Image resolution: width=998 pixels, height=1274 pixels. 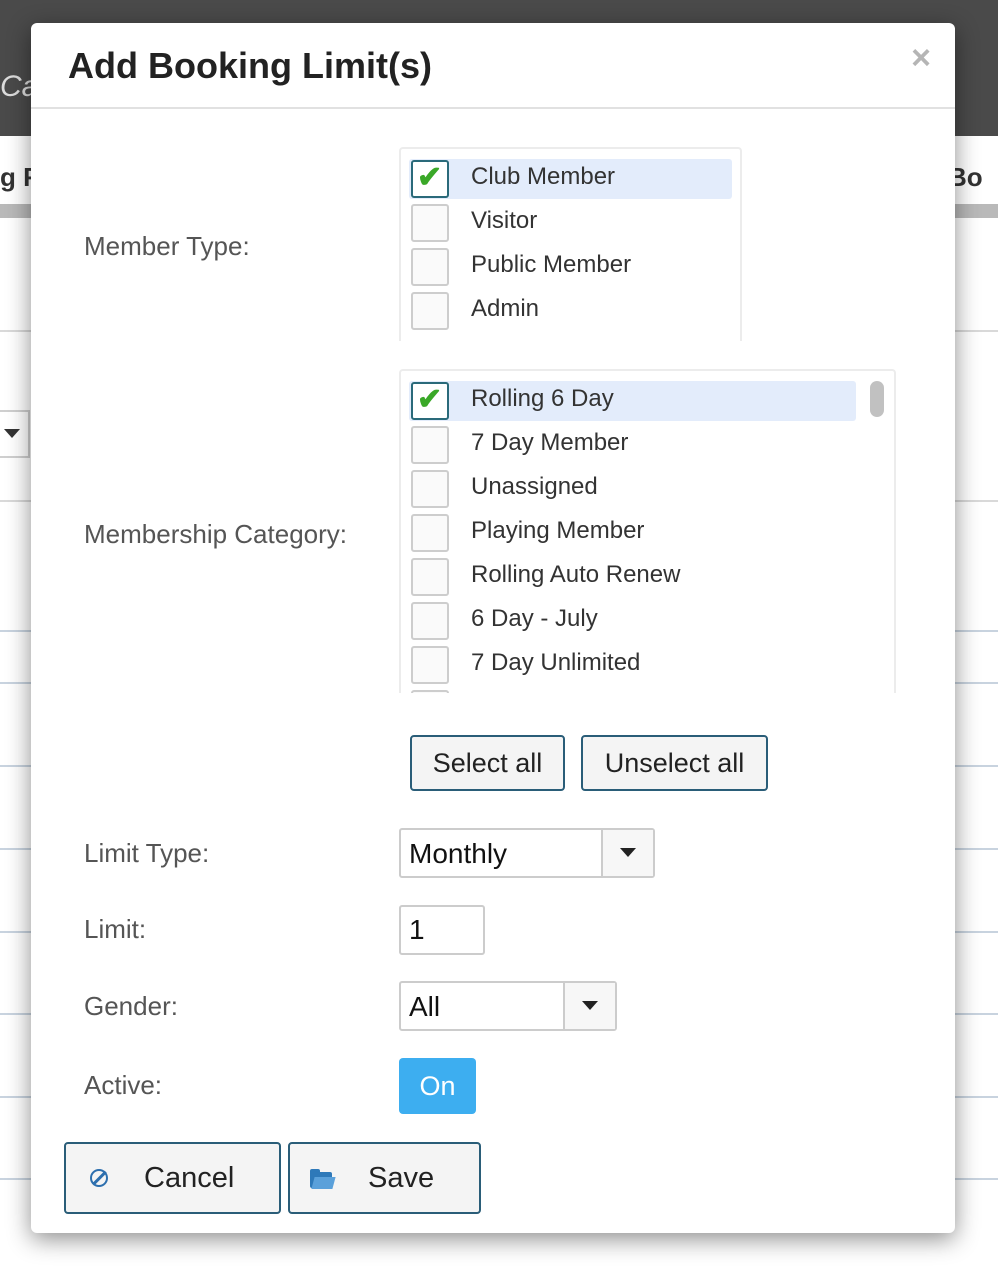 What do you see at coordinates (632, 621) in the screenshot?
I see `membership-category-option: 6 Day - July` at bounding box center [632, 621].